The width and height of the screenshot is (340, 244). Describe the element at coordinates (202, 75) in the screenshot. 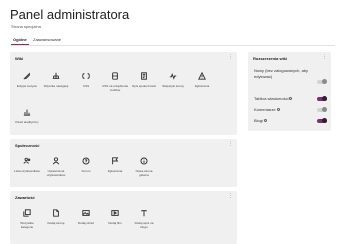

I see `warning-icon` at that location.